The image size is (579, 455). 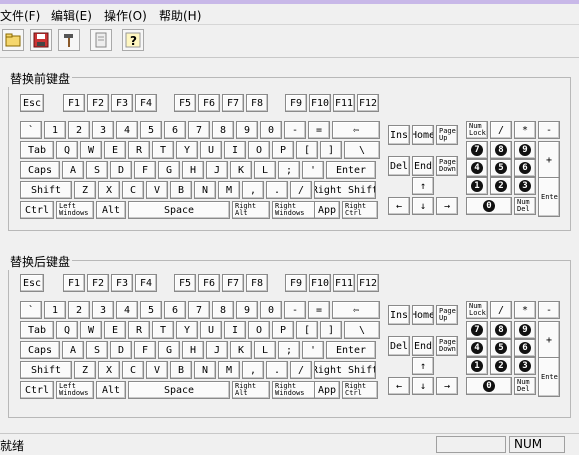 What do you see at coordinates (199, 130) in the screenshot?
I see `key-7: 7` at bounding box center [199, 130].